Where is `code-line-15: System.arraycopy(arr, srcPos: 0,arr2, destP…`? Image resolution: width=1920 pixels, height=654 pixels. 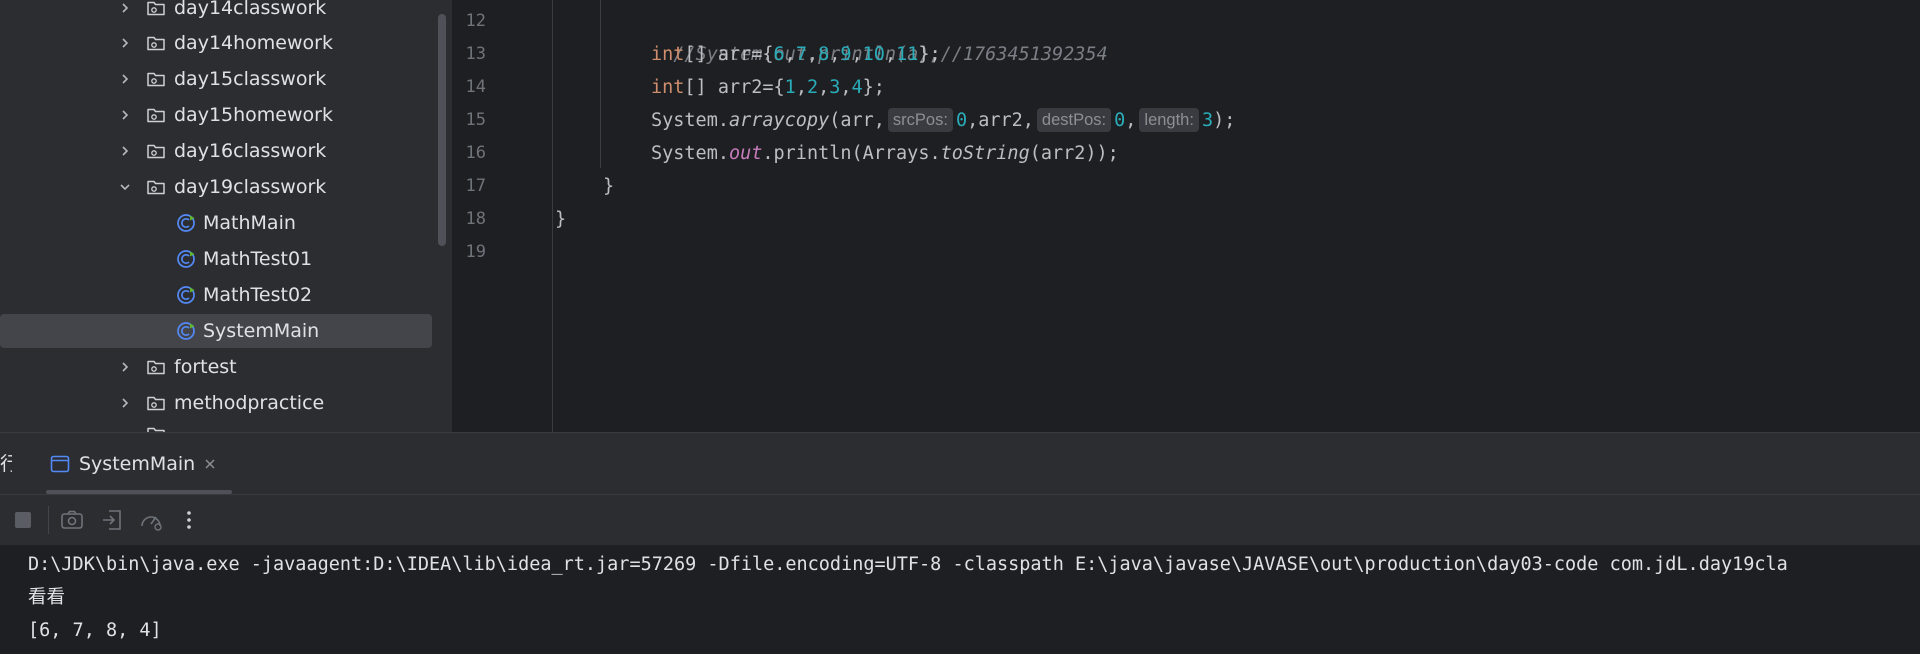 code-line-15: System.arraycopy(arr, srcPos: 0,arr2, destP… is located at coordinates (943, 120).